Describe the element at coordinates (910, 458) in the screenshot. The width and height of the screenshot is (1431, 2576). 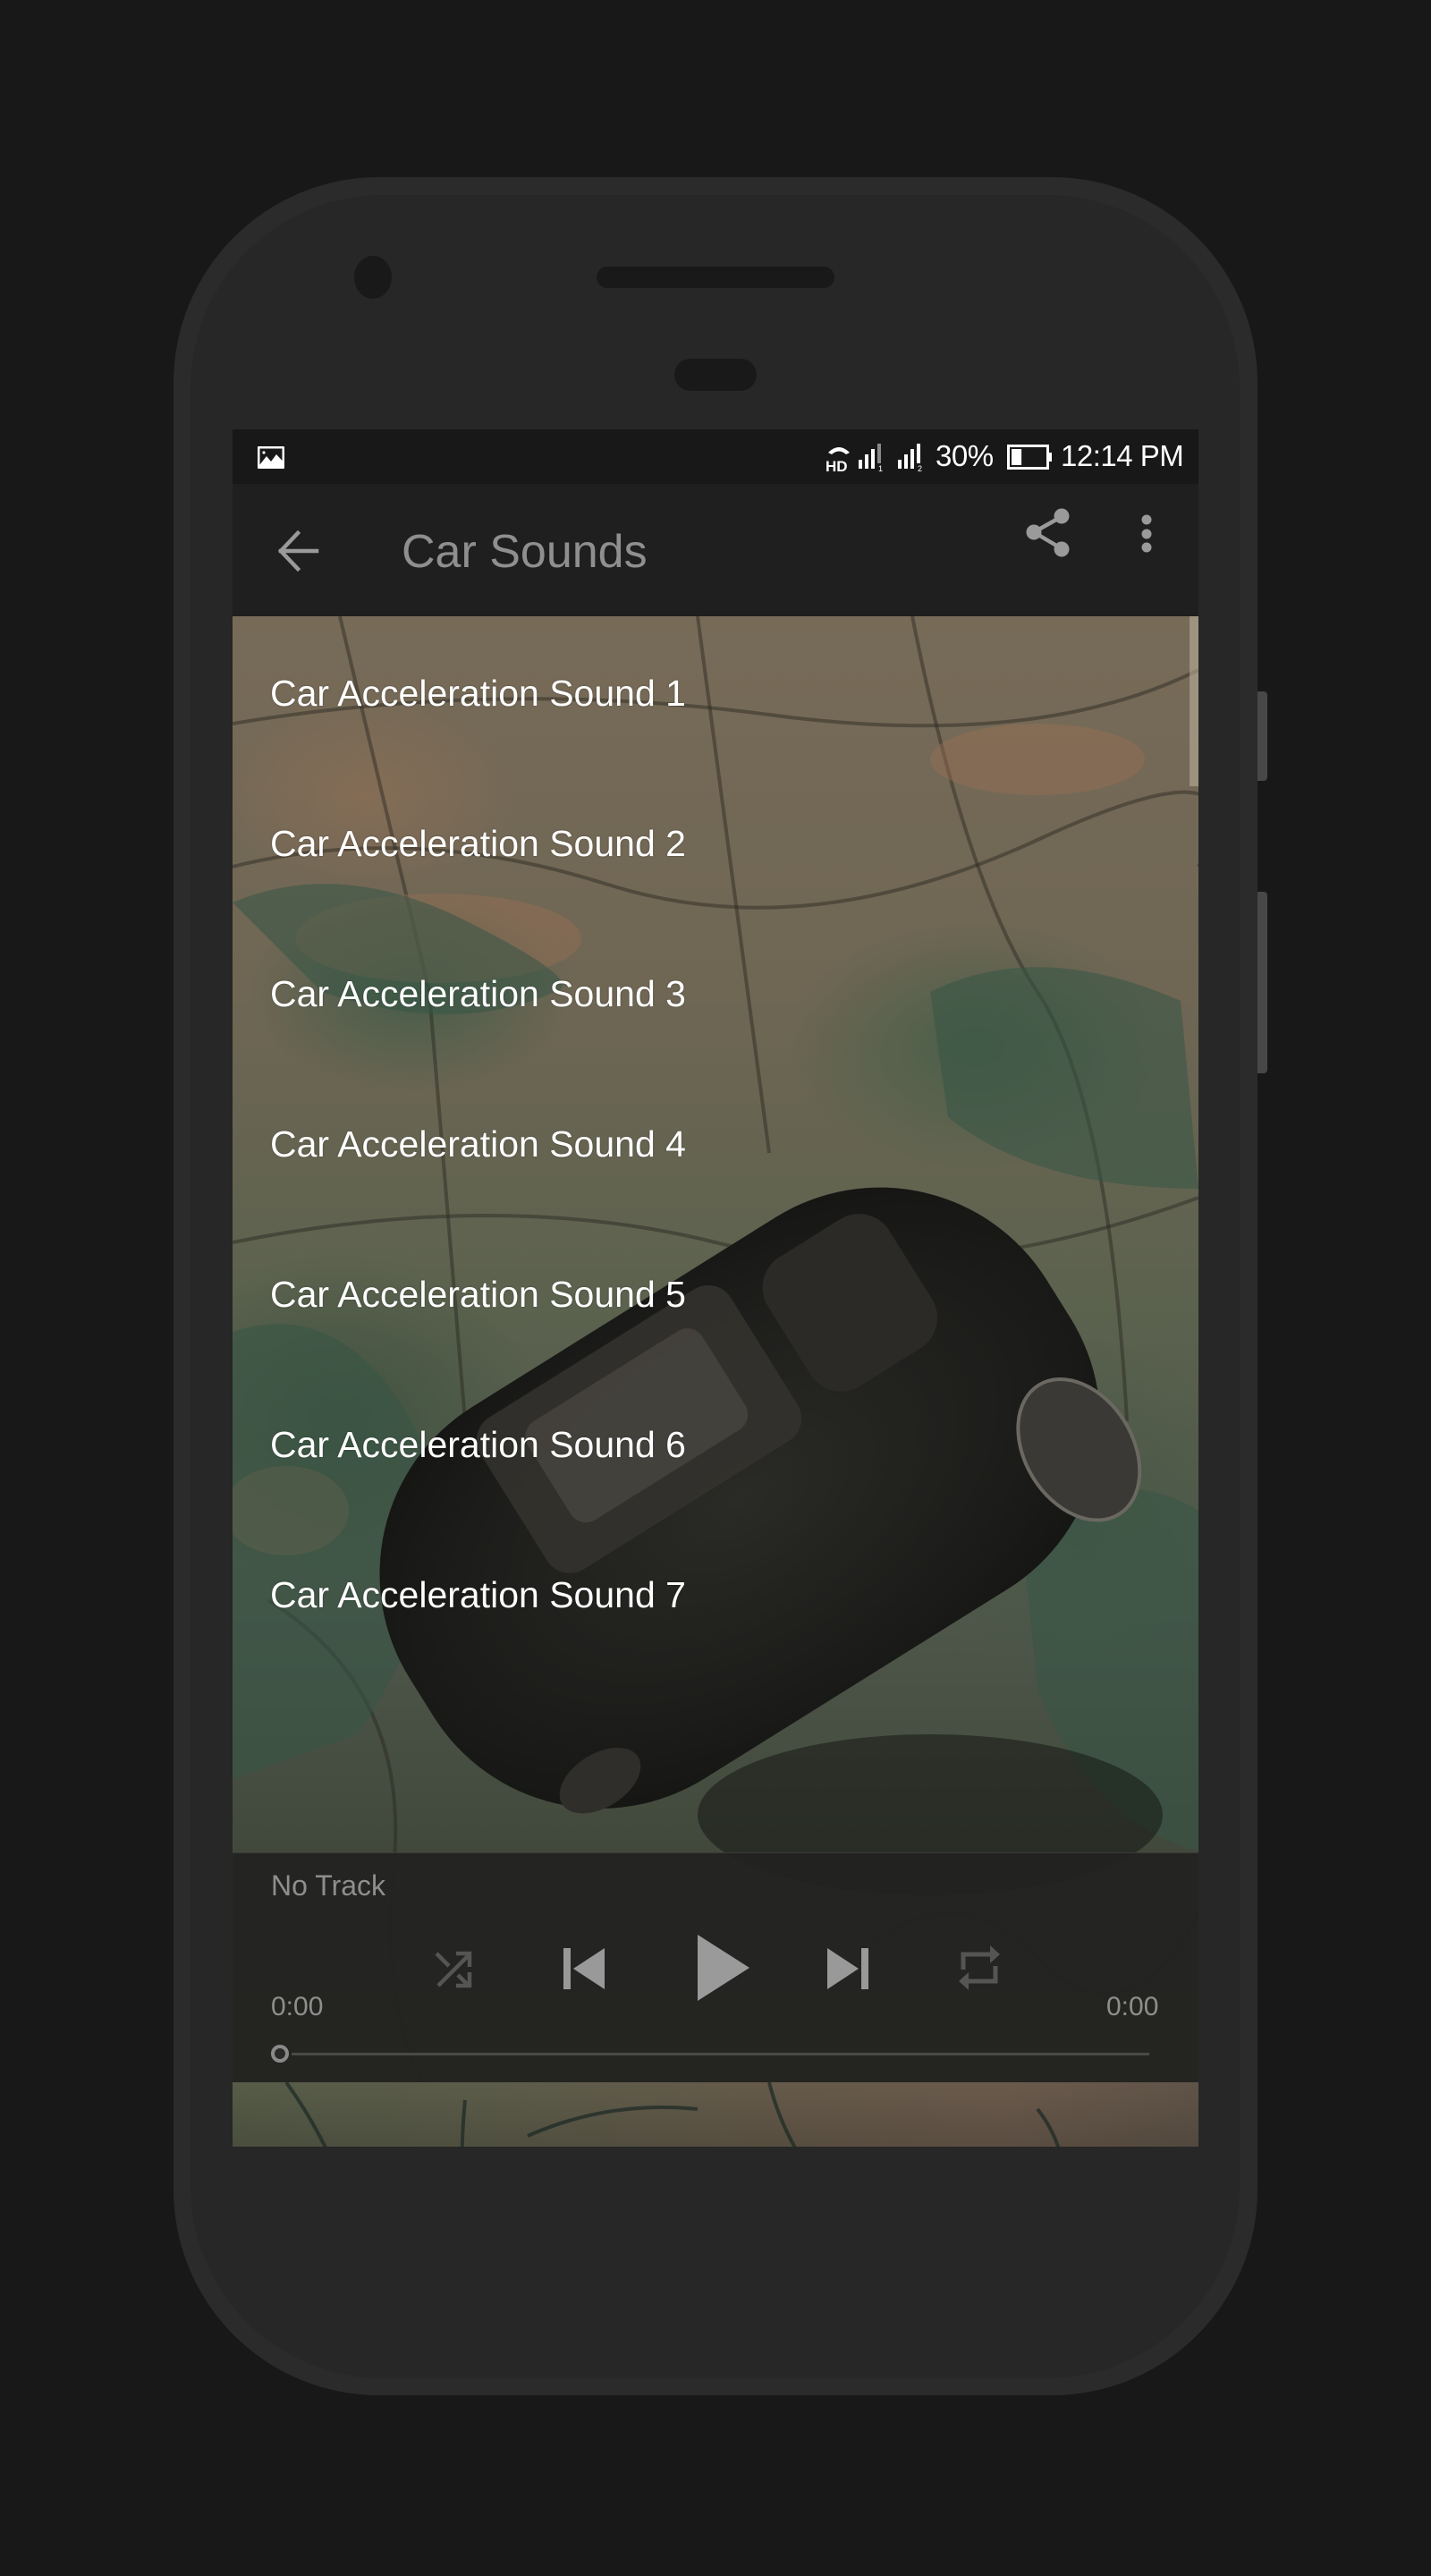
I see `signal-sim2-icon: 2` at that location.